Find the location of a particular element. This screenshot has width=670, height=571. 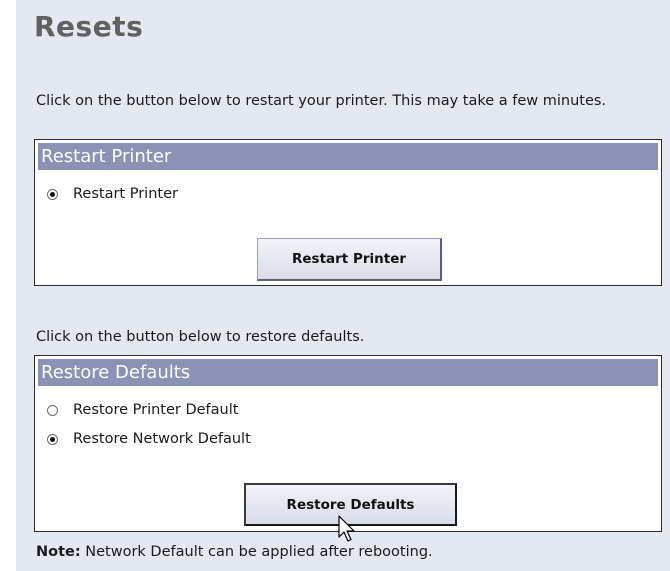

mouse-pointer-icon is located at coordinates (346, 528).